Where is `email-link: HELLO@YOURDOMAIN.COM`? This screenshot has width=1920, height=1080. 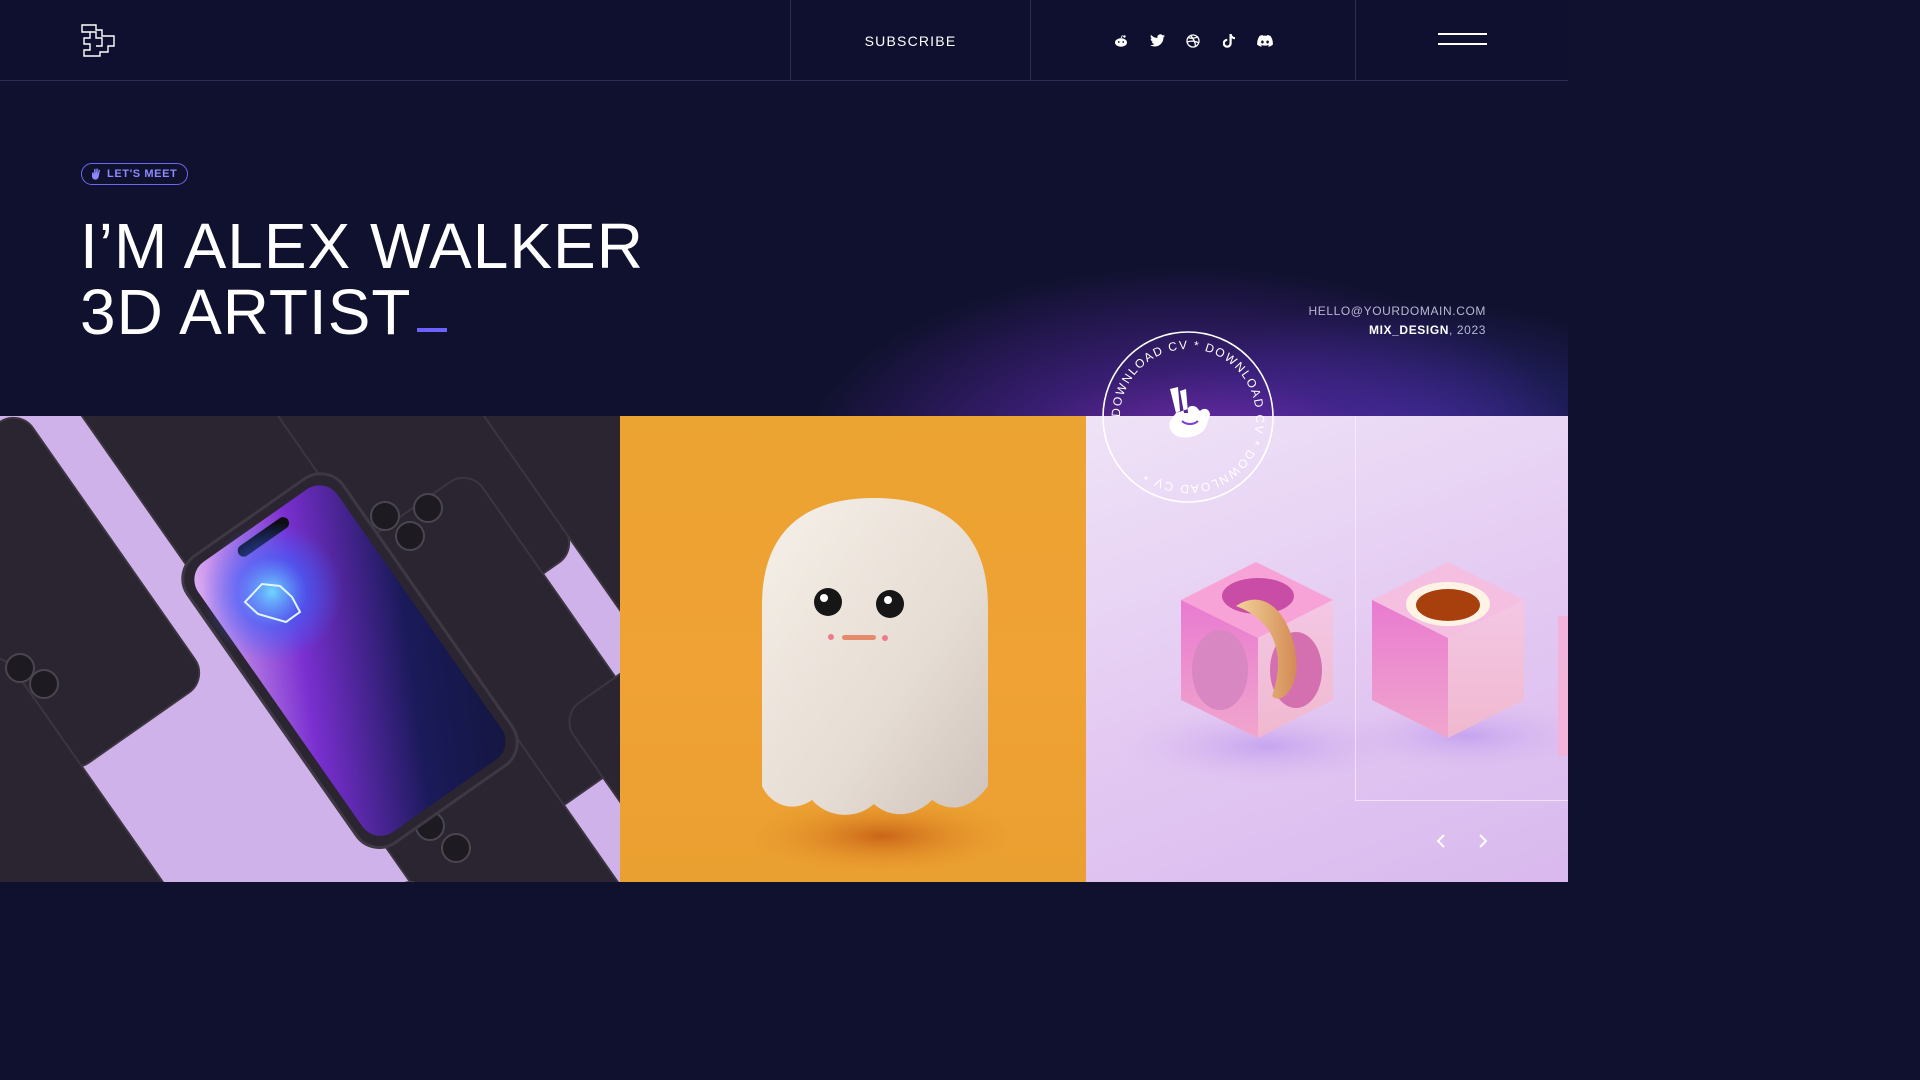
email-link: HELLO@YOURDOMAIN.COM is located at coordinates (1397, 311).